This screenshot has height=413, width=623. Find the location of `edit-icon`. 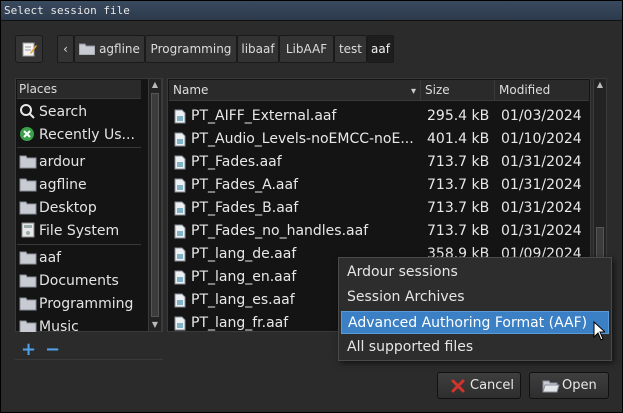

edit-icon is located at coordinates (29, 49).